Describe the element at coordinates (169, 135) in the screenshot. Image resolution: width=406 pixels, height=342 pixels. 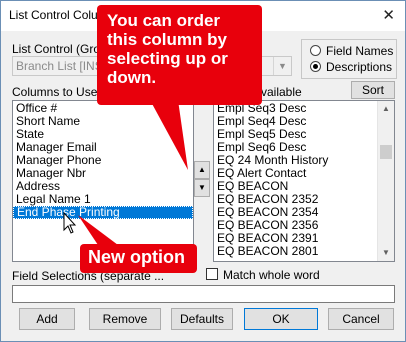
I see `order-callout-pointer` at that location.